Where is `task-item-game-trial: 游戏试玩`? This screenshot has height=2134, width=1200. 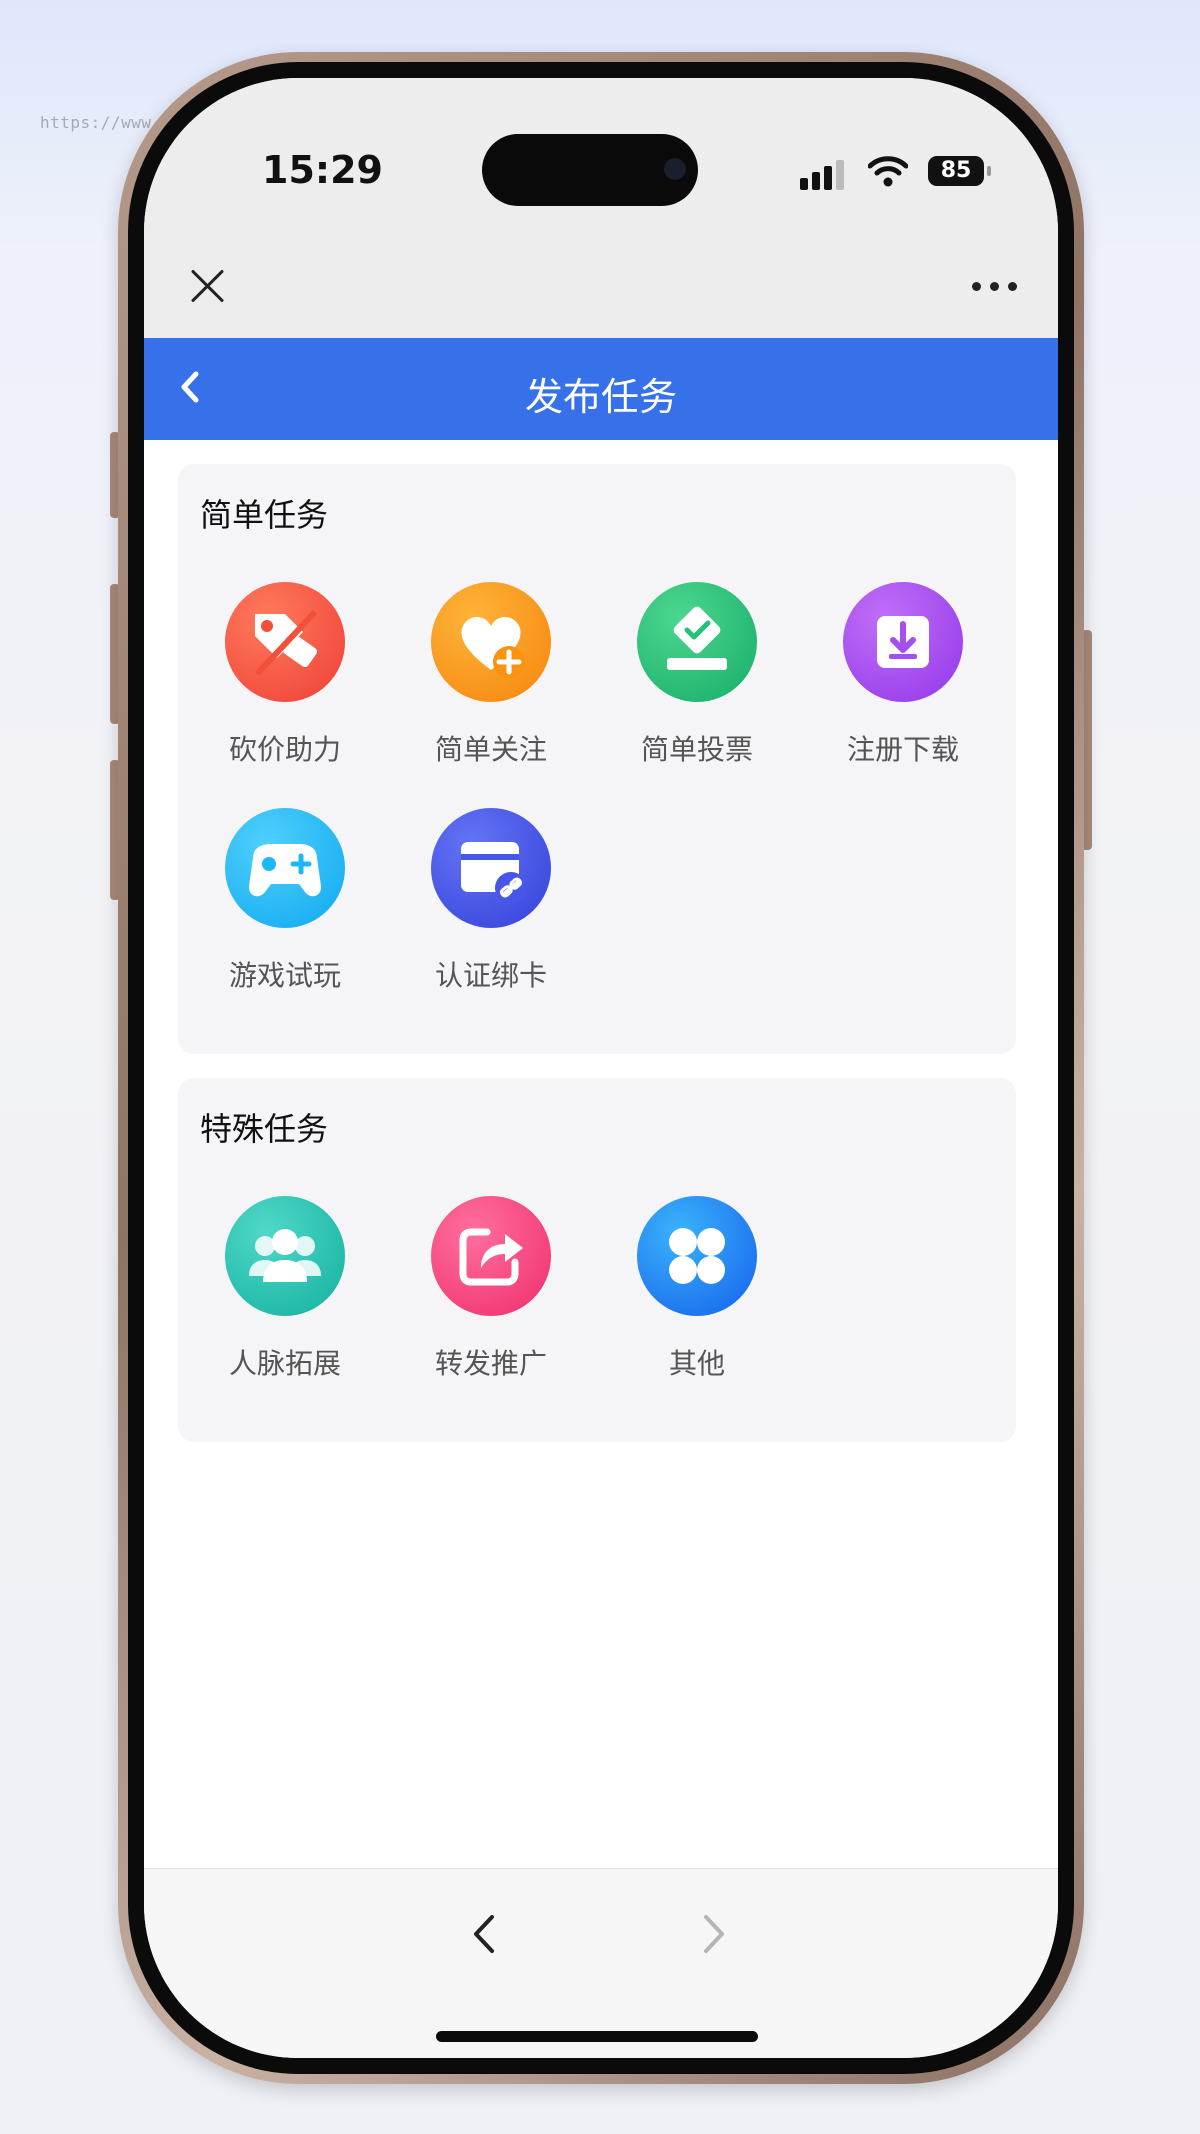 task-item-game-trial: 游戏试玩 is located at coordinates (285, 908).